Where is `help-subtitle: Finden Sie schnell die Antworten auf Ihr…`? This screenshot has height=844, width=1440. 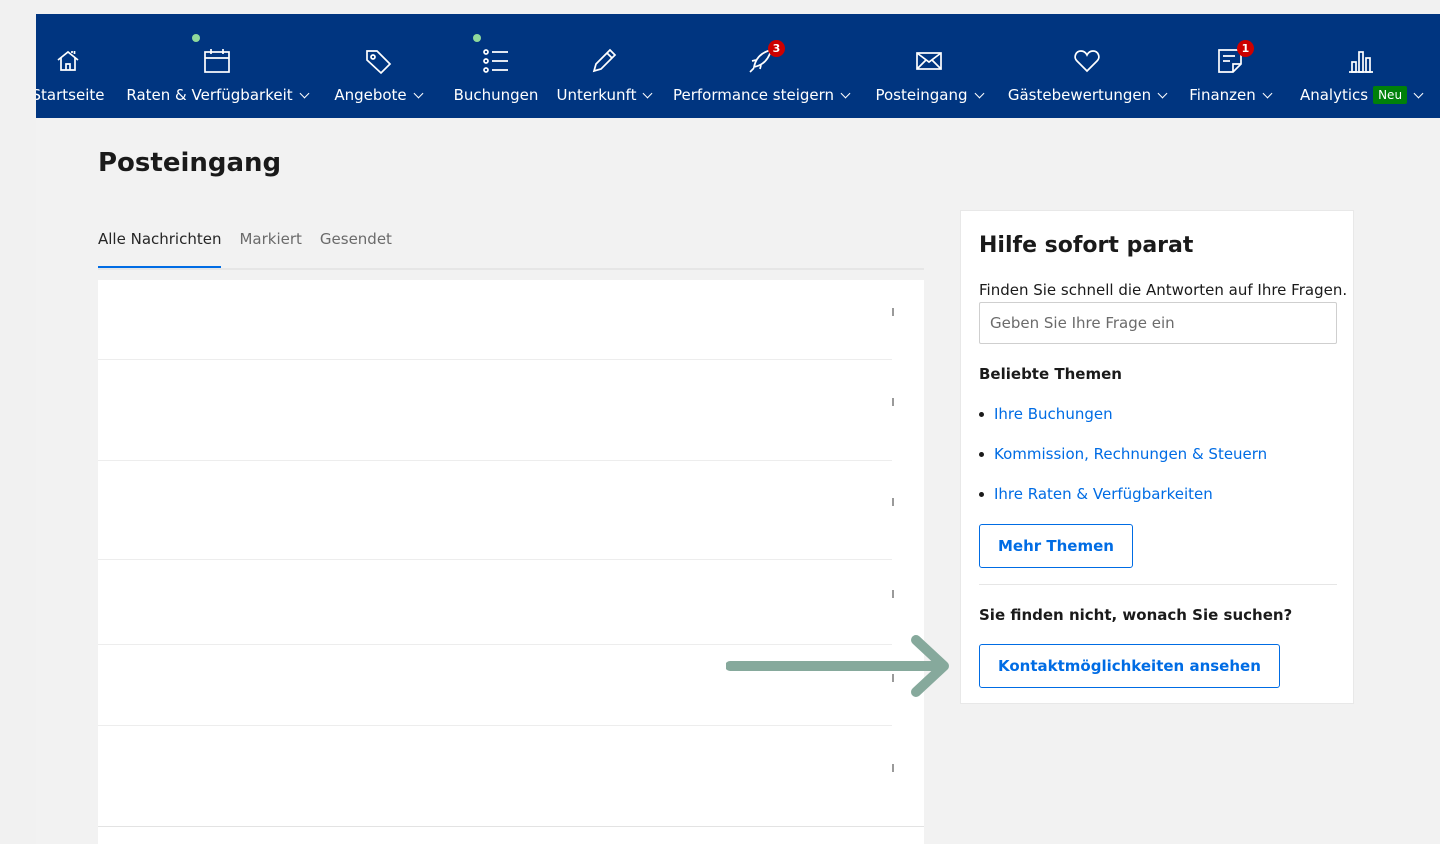
help-subtitle: Finden Sie schnell die Antworten auf Ihr… is located at coordinates (1163, 290).